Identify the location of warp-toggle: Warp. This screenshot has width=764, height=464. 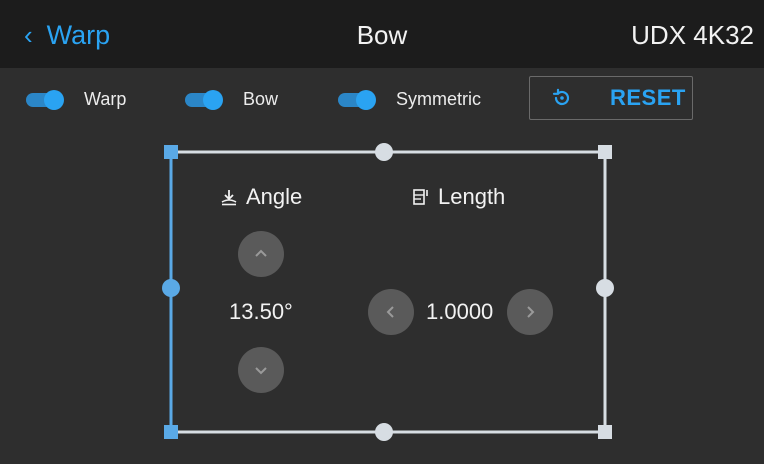
(76, 99).